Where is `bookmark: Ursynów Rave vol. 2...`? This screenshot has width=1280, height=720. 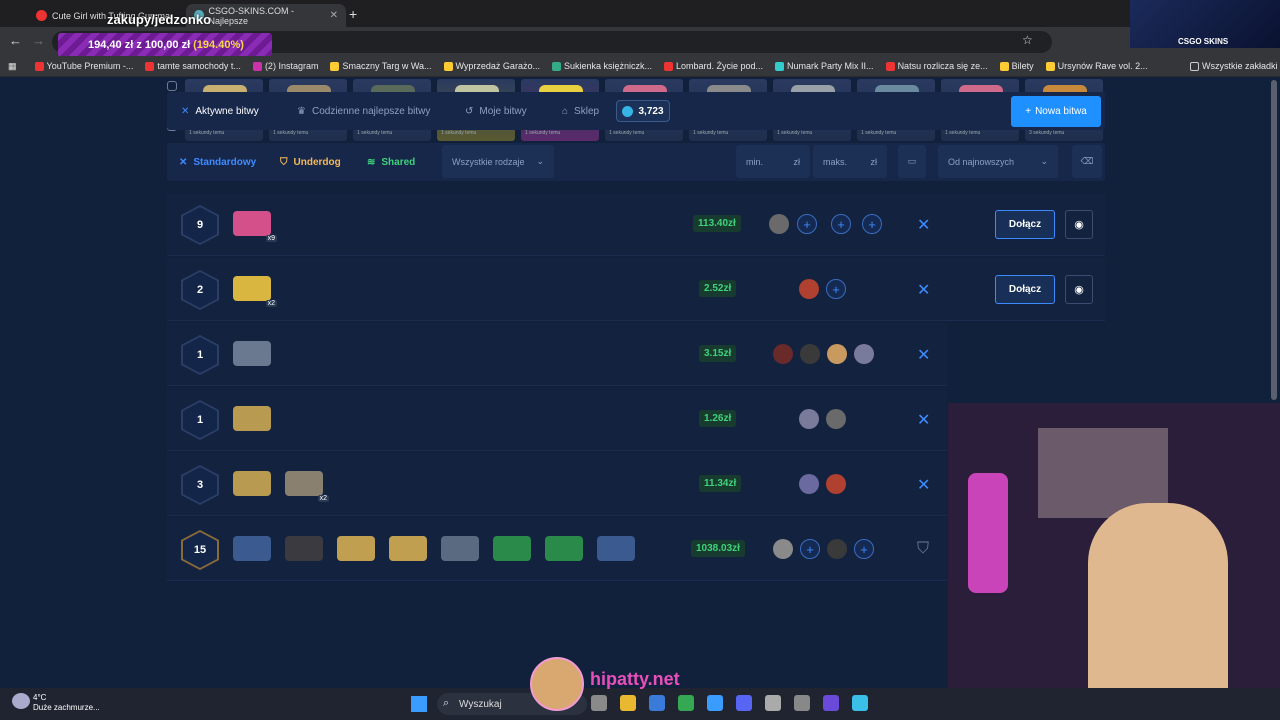
bookmark: Ursynów Rave vol. 2... is located at coordinates (1096, 66).